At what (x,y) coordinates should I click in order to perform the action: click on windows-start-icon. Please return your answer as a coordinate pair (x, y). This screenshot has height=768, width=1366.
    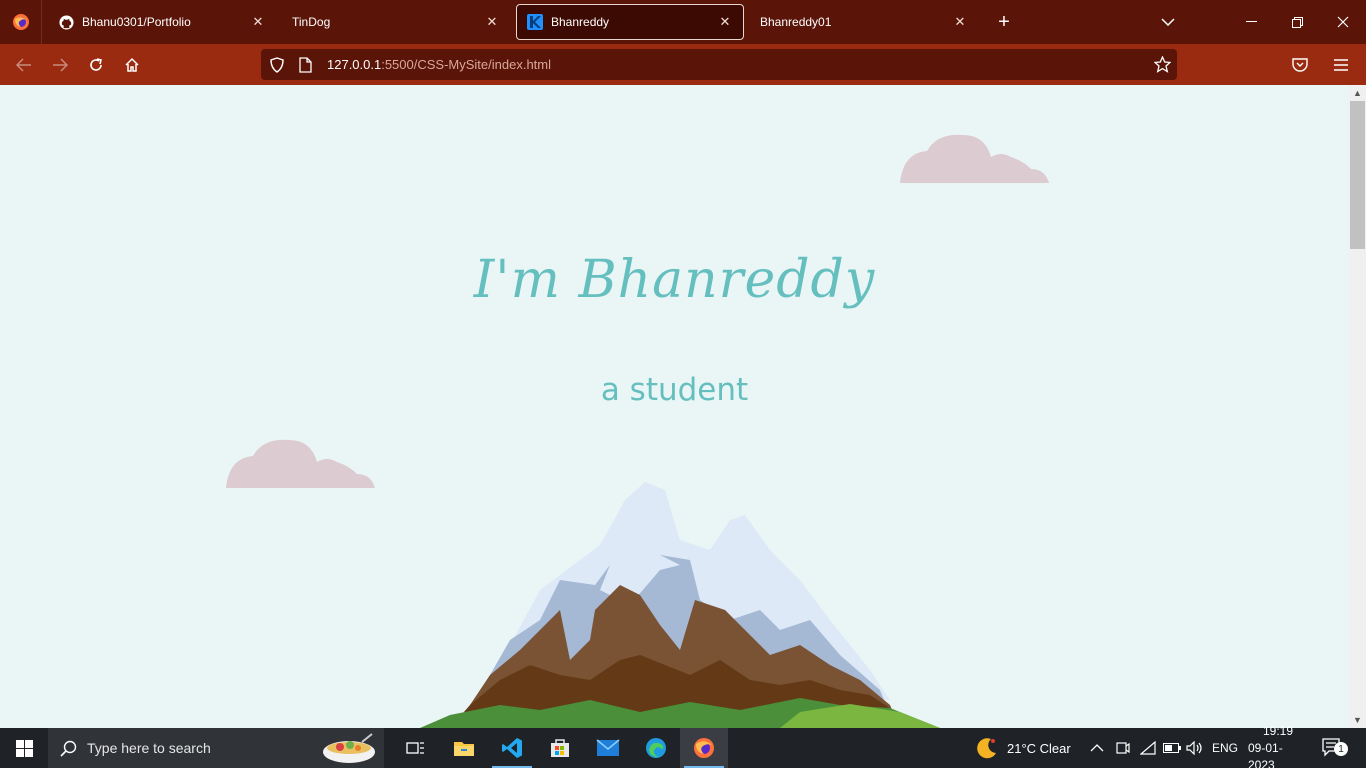
    Looking at the image, I should click on (24, 748).